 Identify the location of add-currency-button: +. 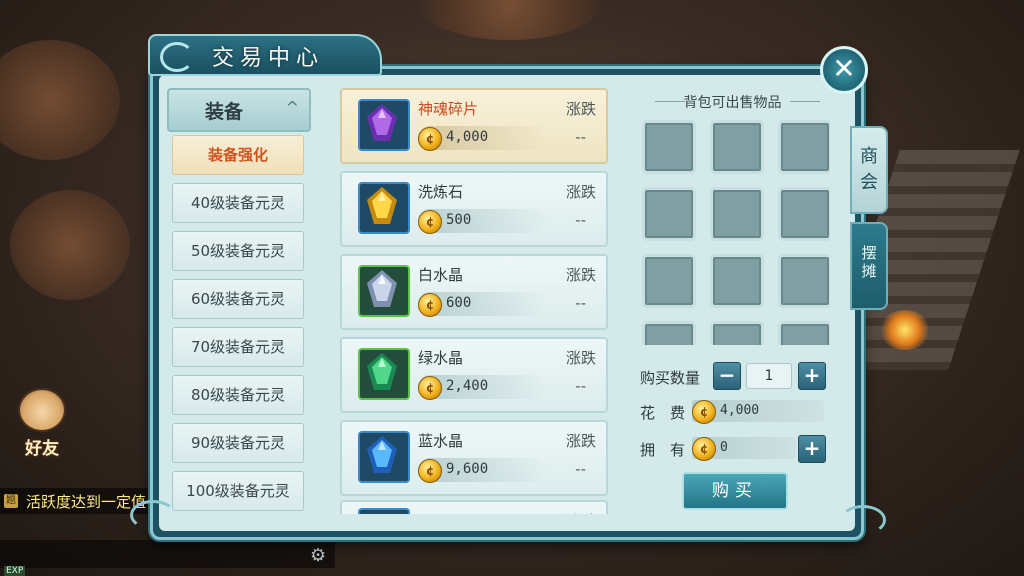
(812, 449).